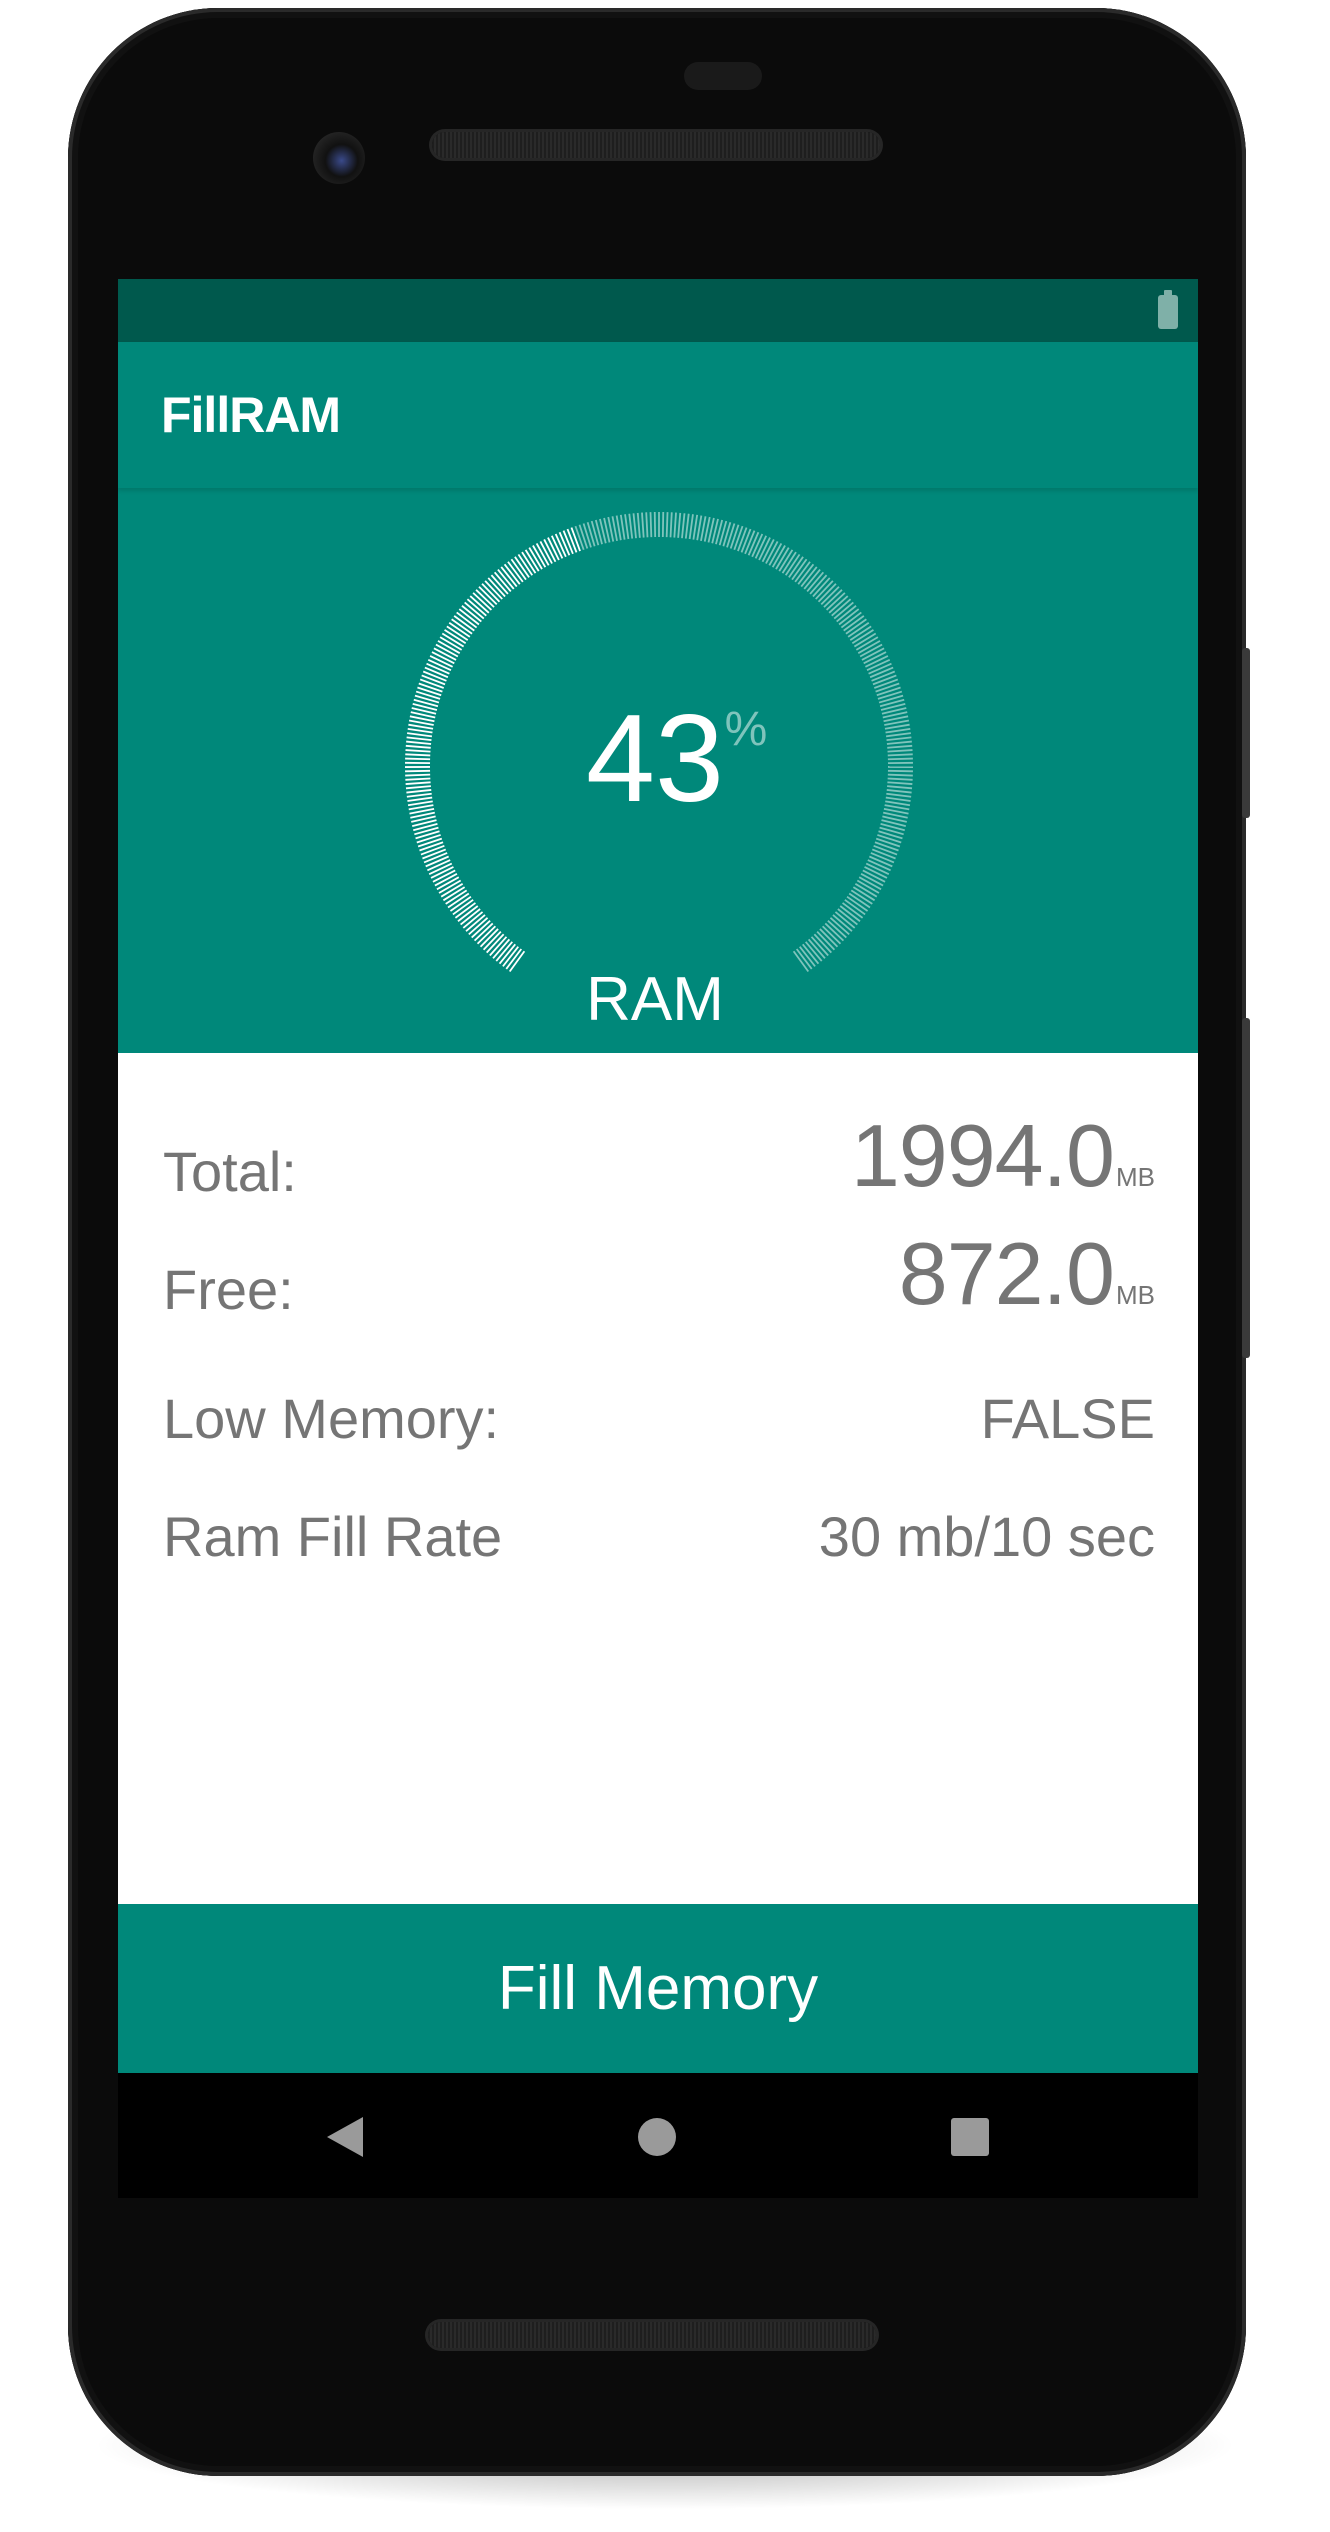  I want to click on free-label: Free:, so click(228, 1289).